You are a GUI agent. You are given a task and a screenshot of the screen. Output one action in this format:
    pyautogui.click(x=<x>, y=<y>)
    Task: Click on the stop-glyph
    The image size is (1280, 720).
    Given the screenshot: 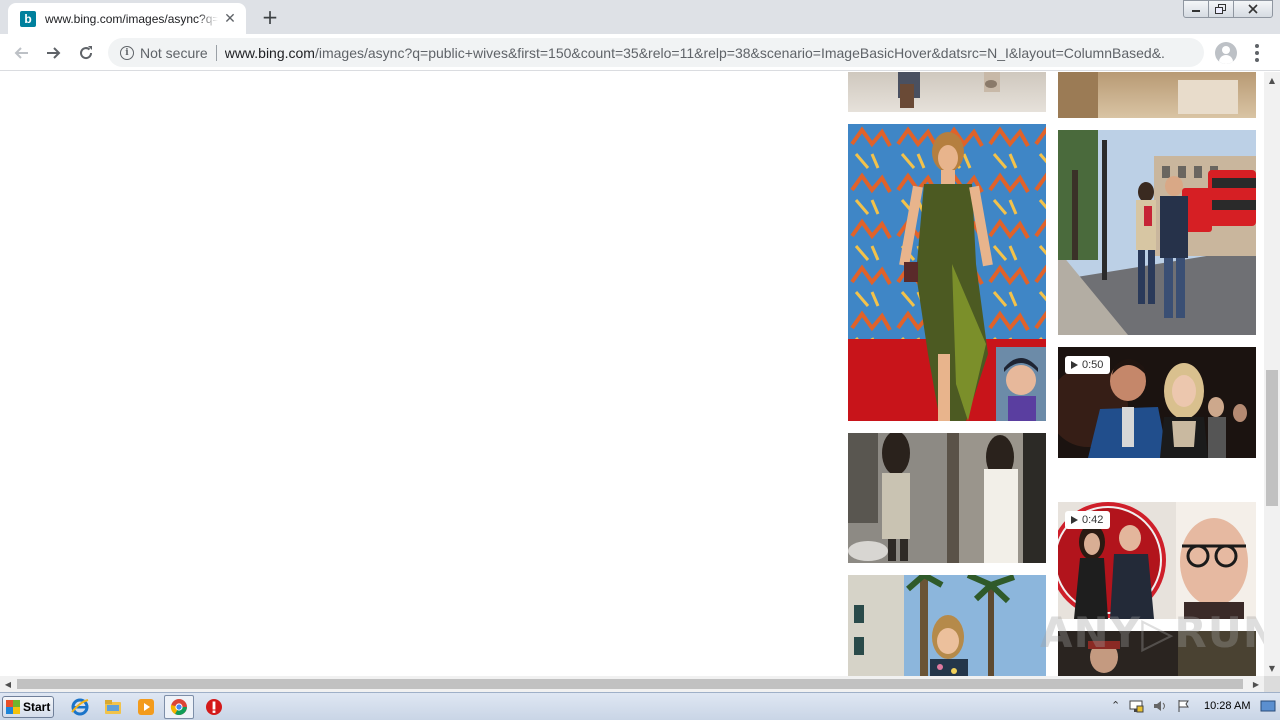 What is the action you would take?
    pyautogui.click(x=214, y=707)
    